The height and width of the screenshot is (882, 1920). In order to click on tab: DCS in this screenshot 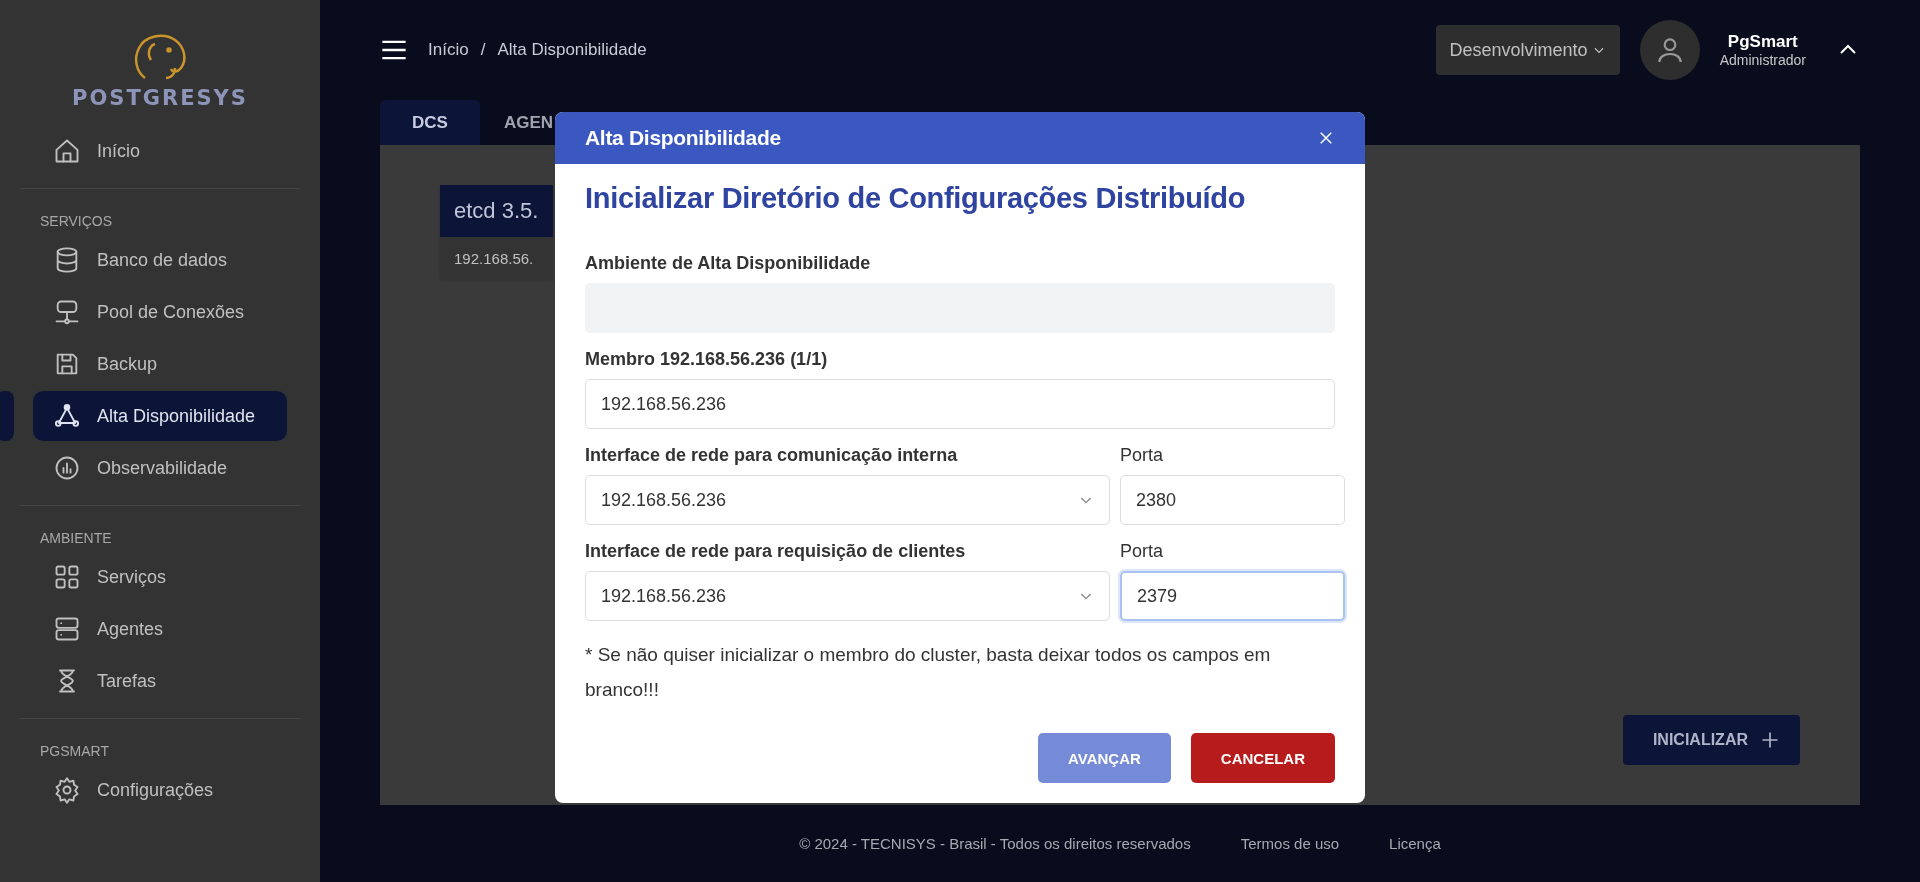, I will do `click(430, 122)`.